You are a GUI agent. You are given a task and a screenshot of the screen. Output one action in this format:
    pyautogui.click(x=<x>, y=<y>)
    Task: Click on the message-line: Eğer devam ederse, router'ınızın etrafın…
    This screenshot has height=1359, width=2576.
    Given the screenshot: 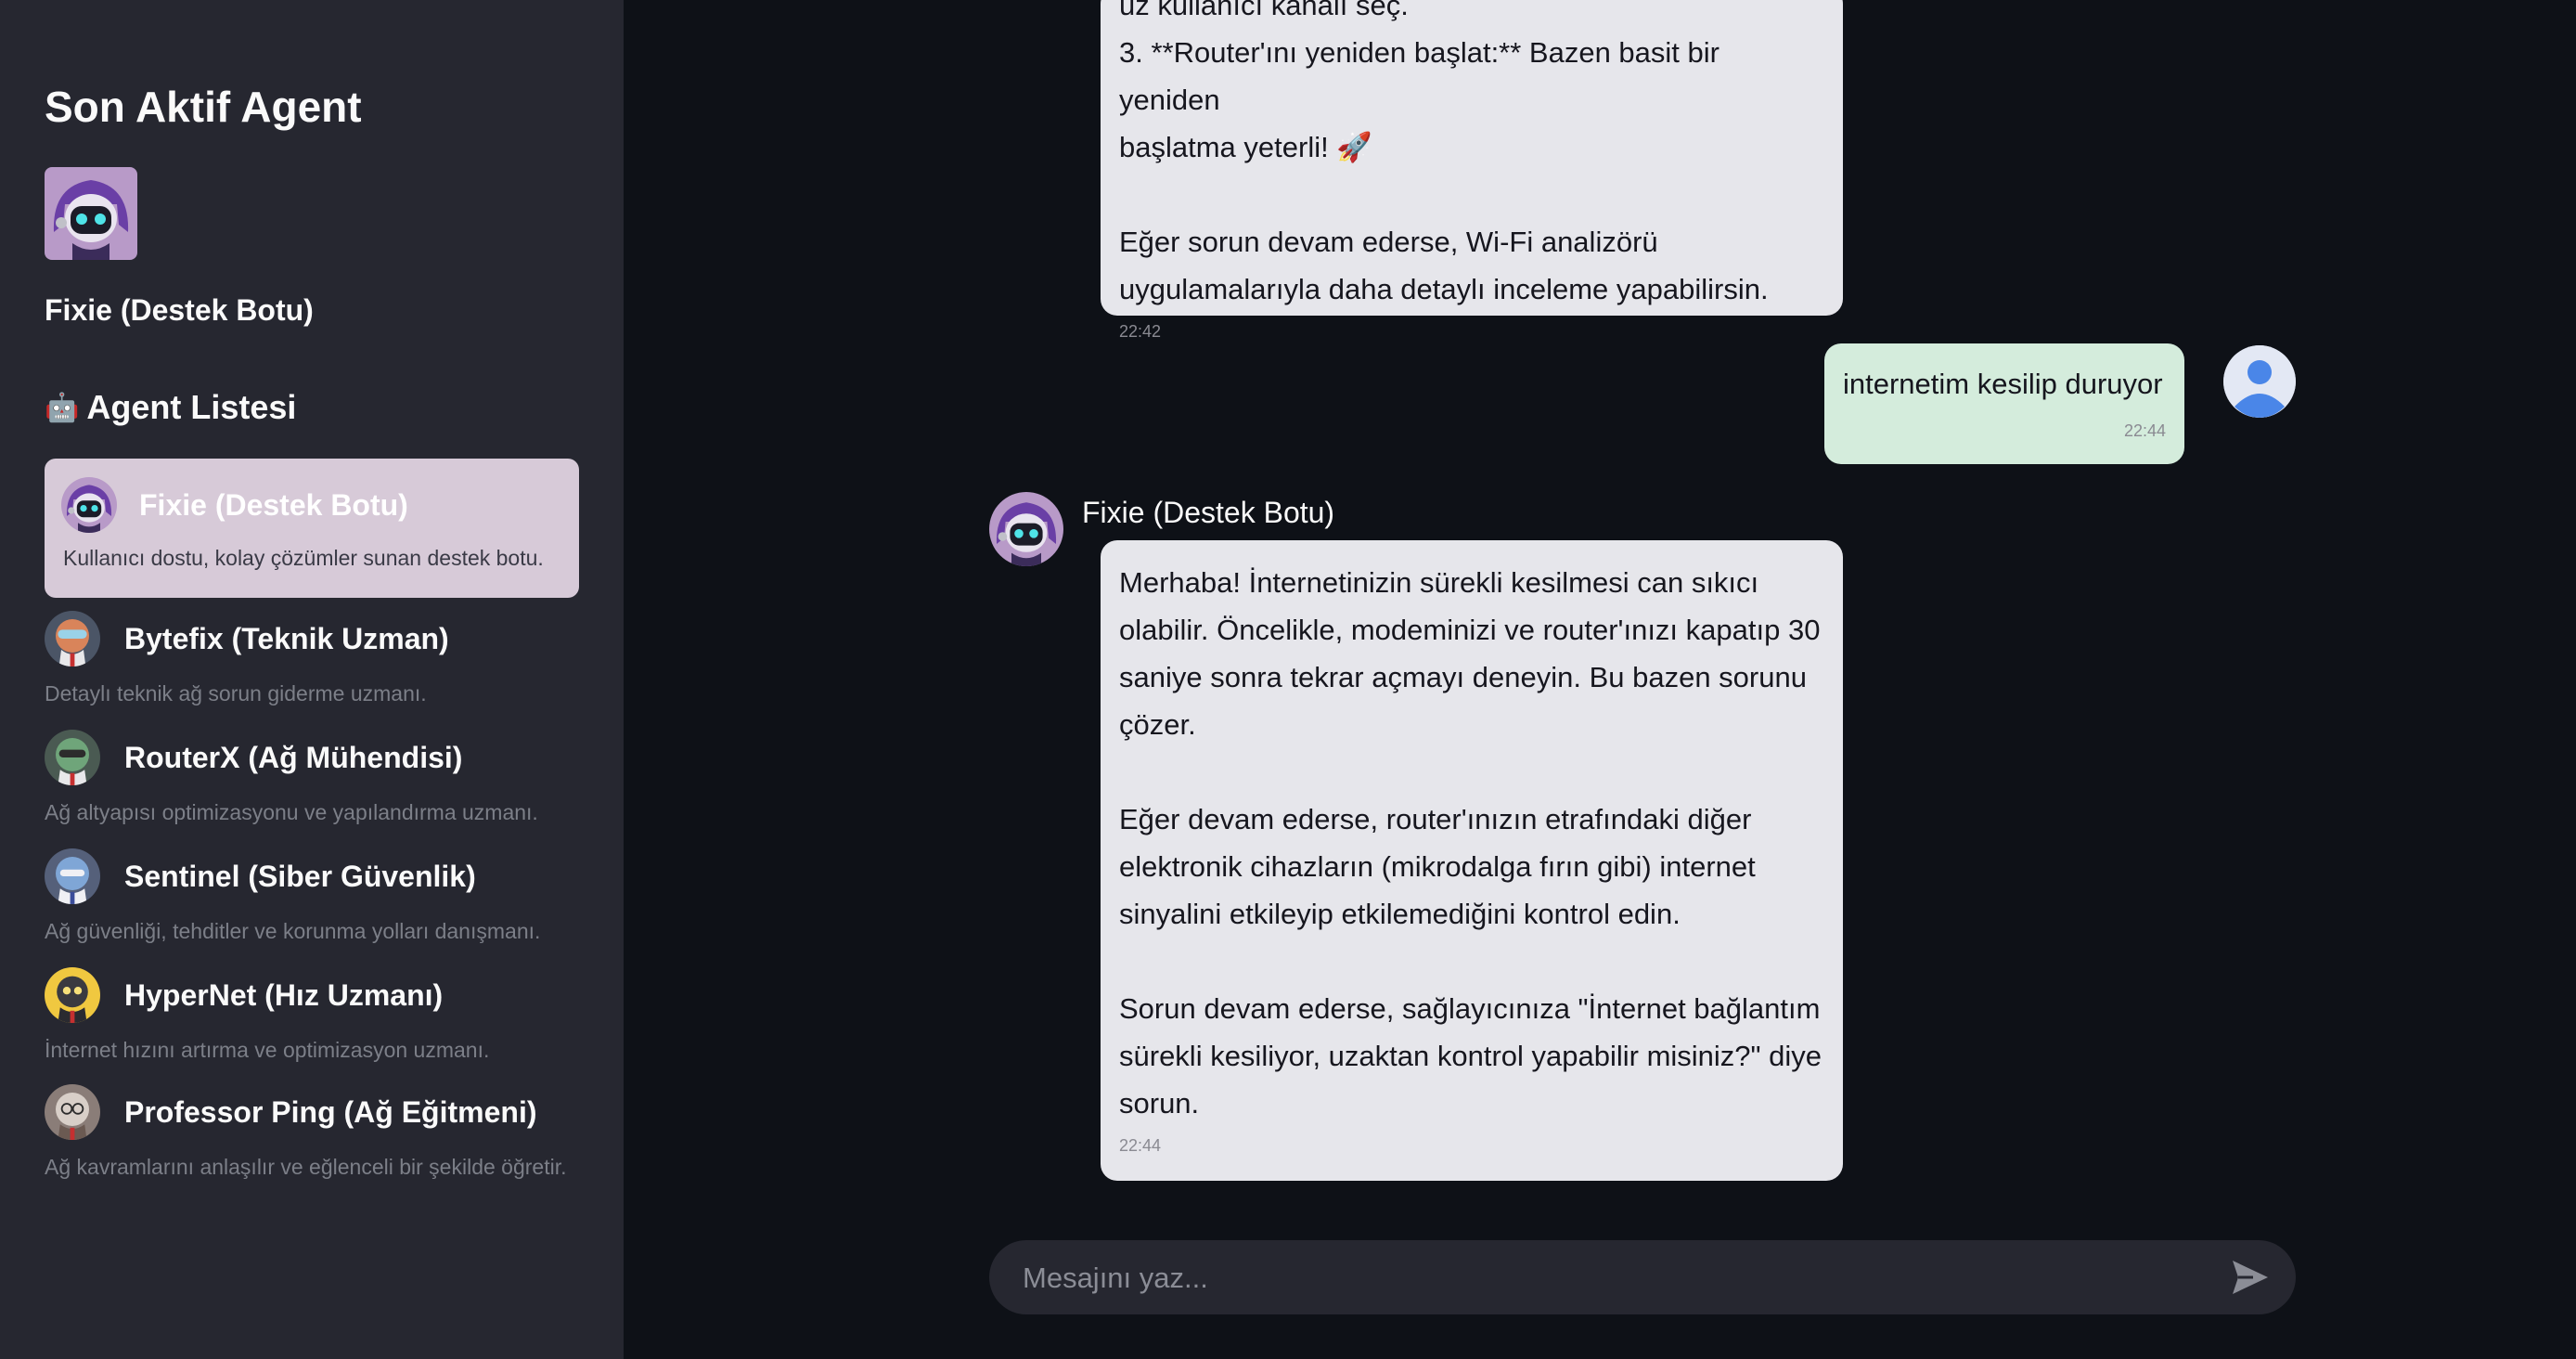 What is the action you would take?
    pyautogui.click(x=1435, y=819)
    